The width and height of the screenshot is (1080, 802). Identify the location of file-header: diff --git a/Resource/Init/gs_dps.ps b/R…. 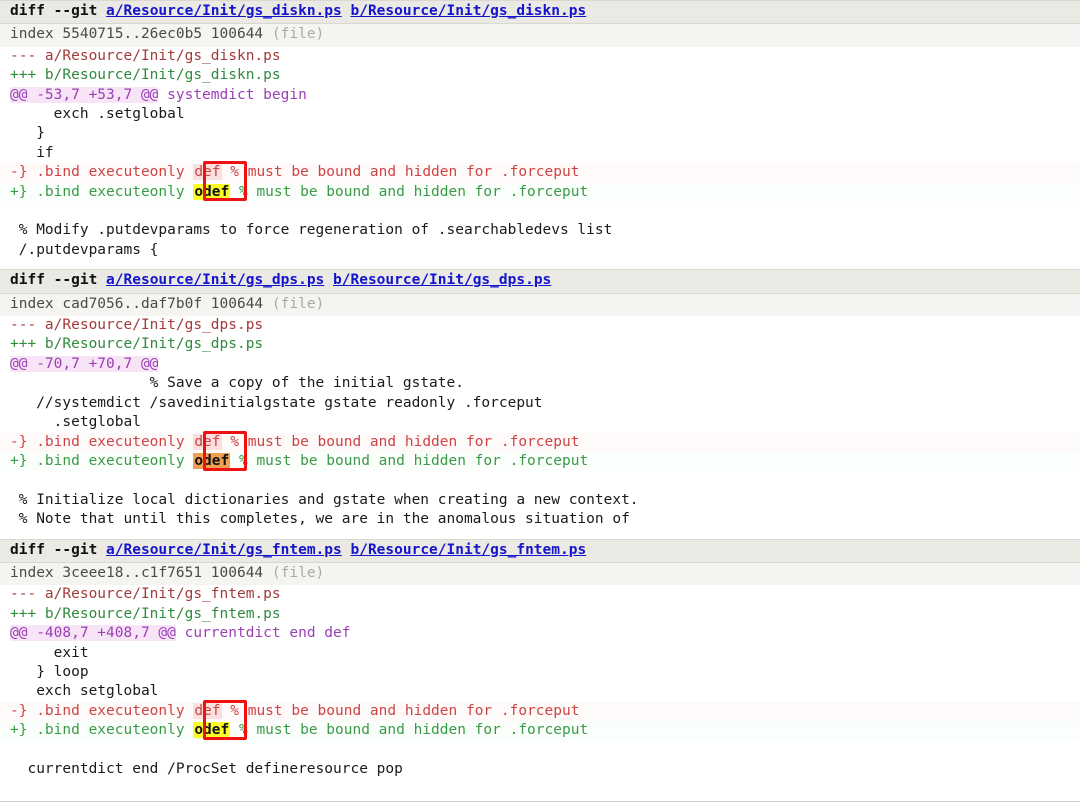
(540, 281).